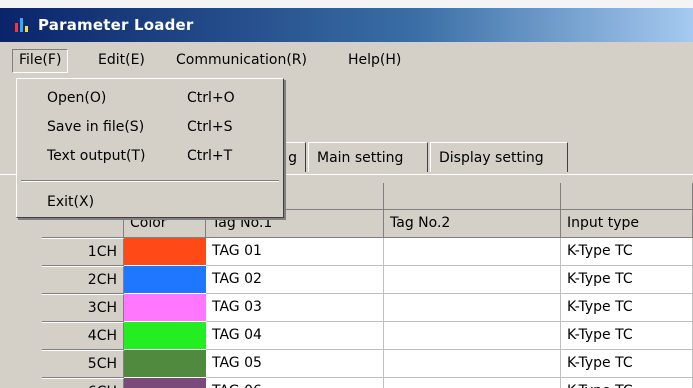  I want to click on menu-item-shortcut: Ctrl+S, so click(210, 127).